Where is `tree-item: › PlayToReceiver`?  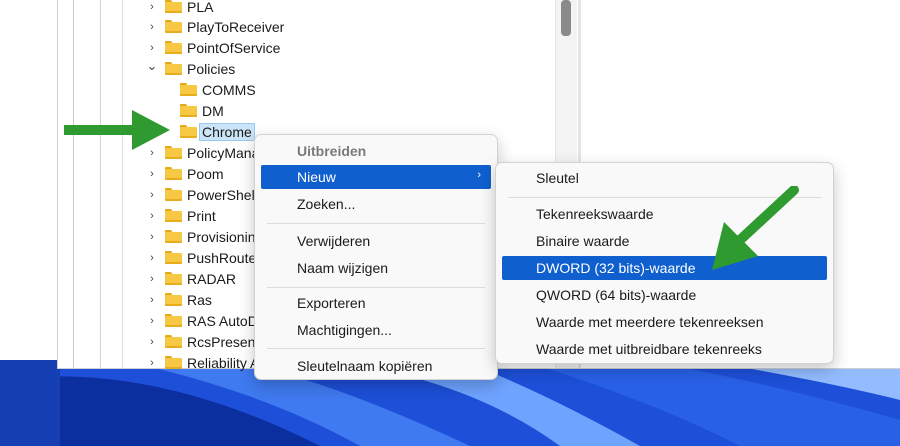
tree-item: › PlayToReceiver is located at coordinates (214, 26).